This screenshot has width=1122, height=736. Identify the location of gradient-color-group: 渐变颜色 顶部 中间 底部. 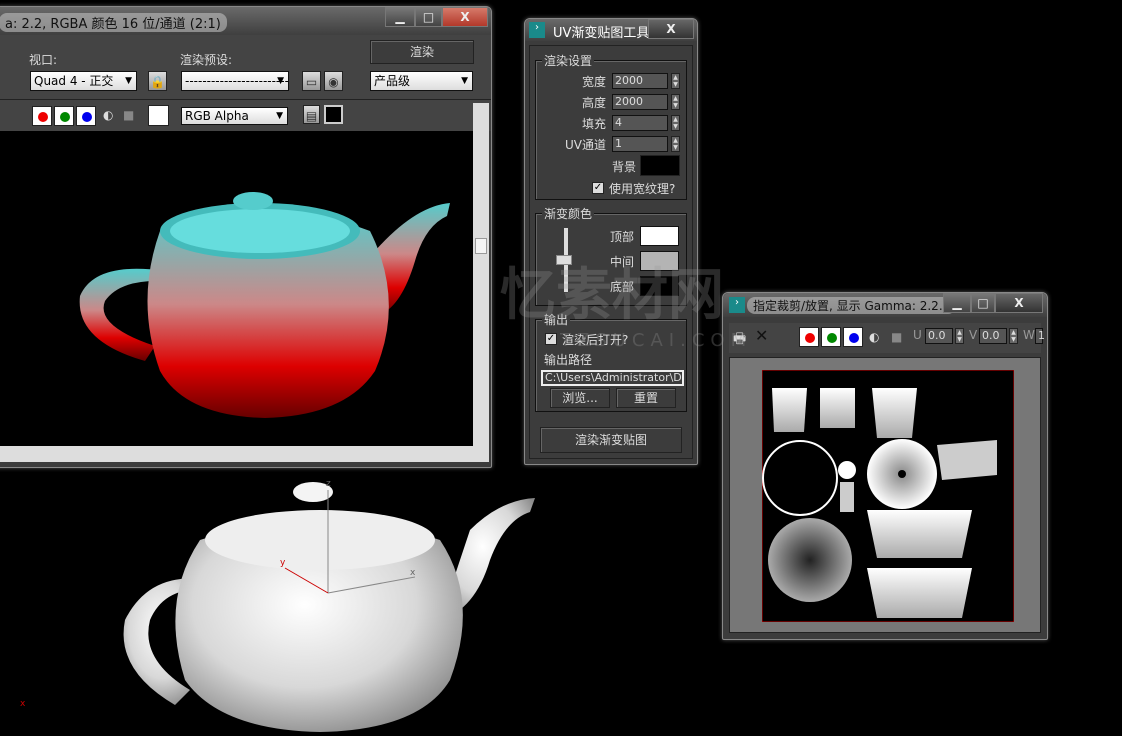
(611, 255).